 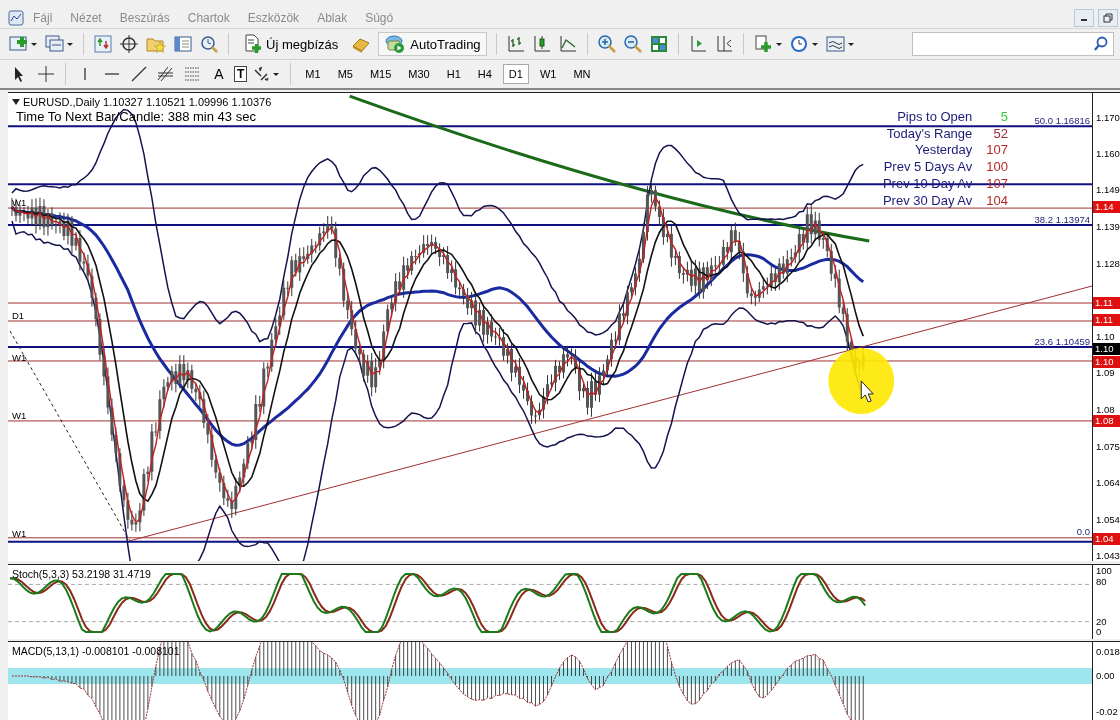 What do you see at coordinates (253, 44) in the screenshot?
I see `document-plus-icon` at bounding box center [253, 44].